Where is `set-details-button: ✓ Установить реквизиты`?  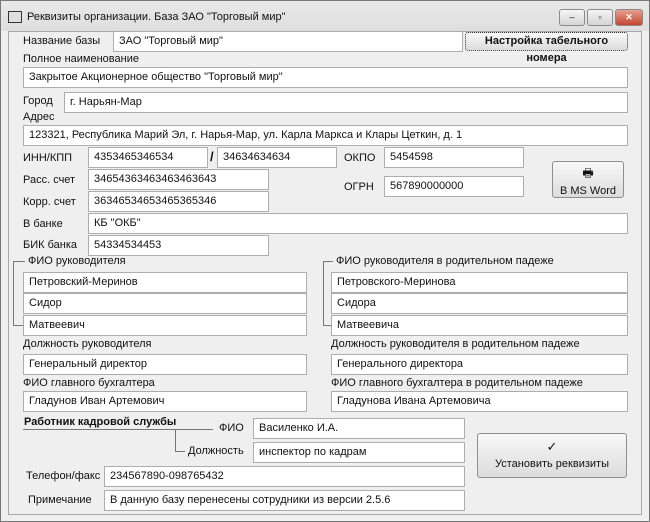
set-details-button: ✓ Установить реквизиты is located at coordinates (552, 455).